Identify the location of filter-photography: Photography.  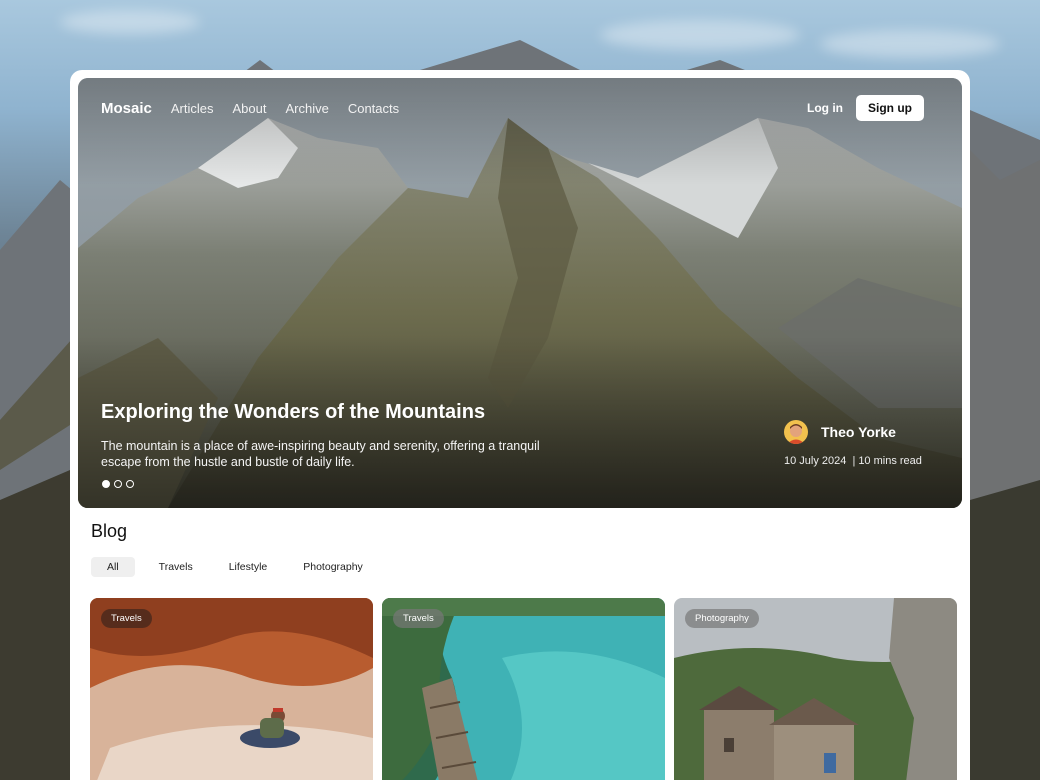
(333, 567).